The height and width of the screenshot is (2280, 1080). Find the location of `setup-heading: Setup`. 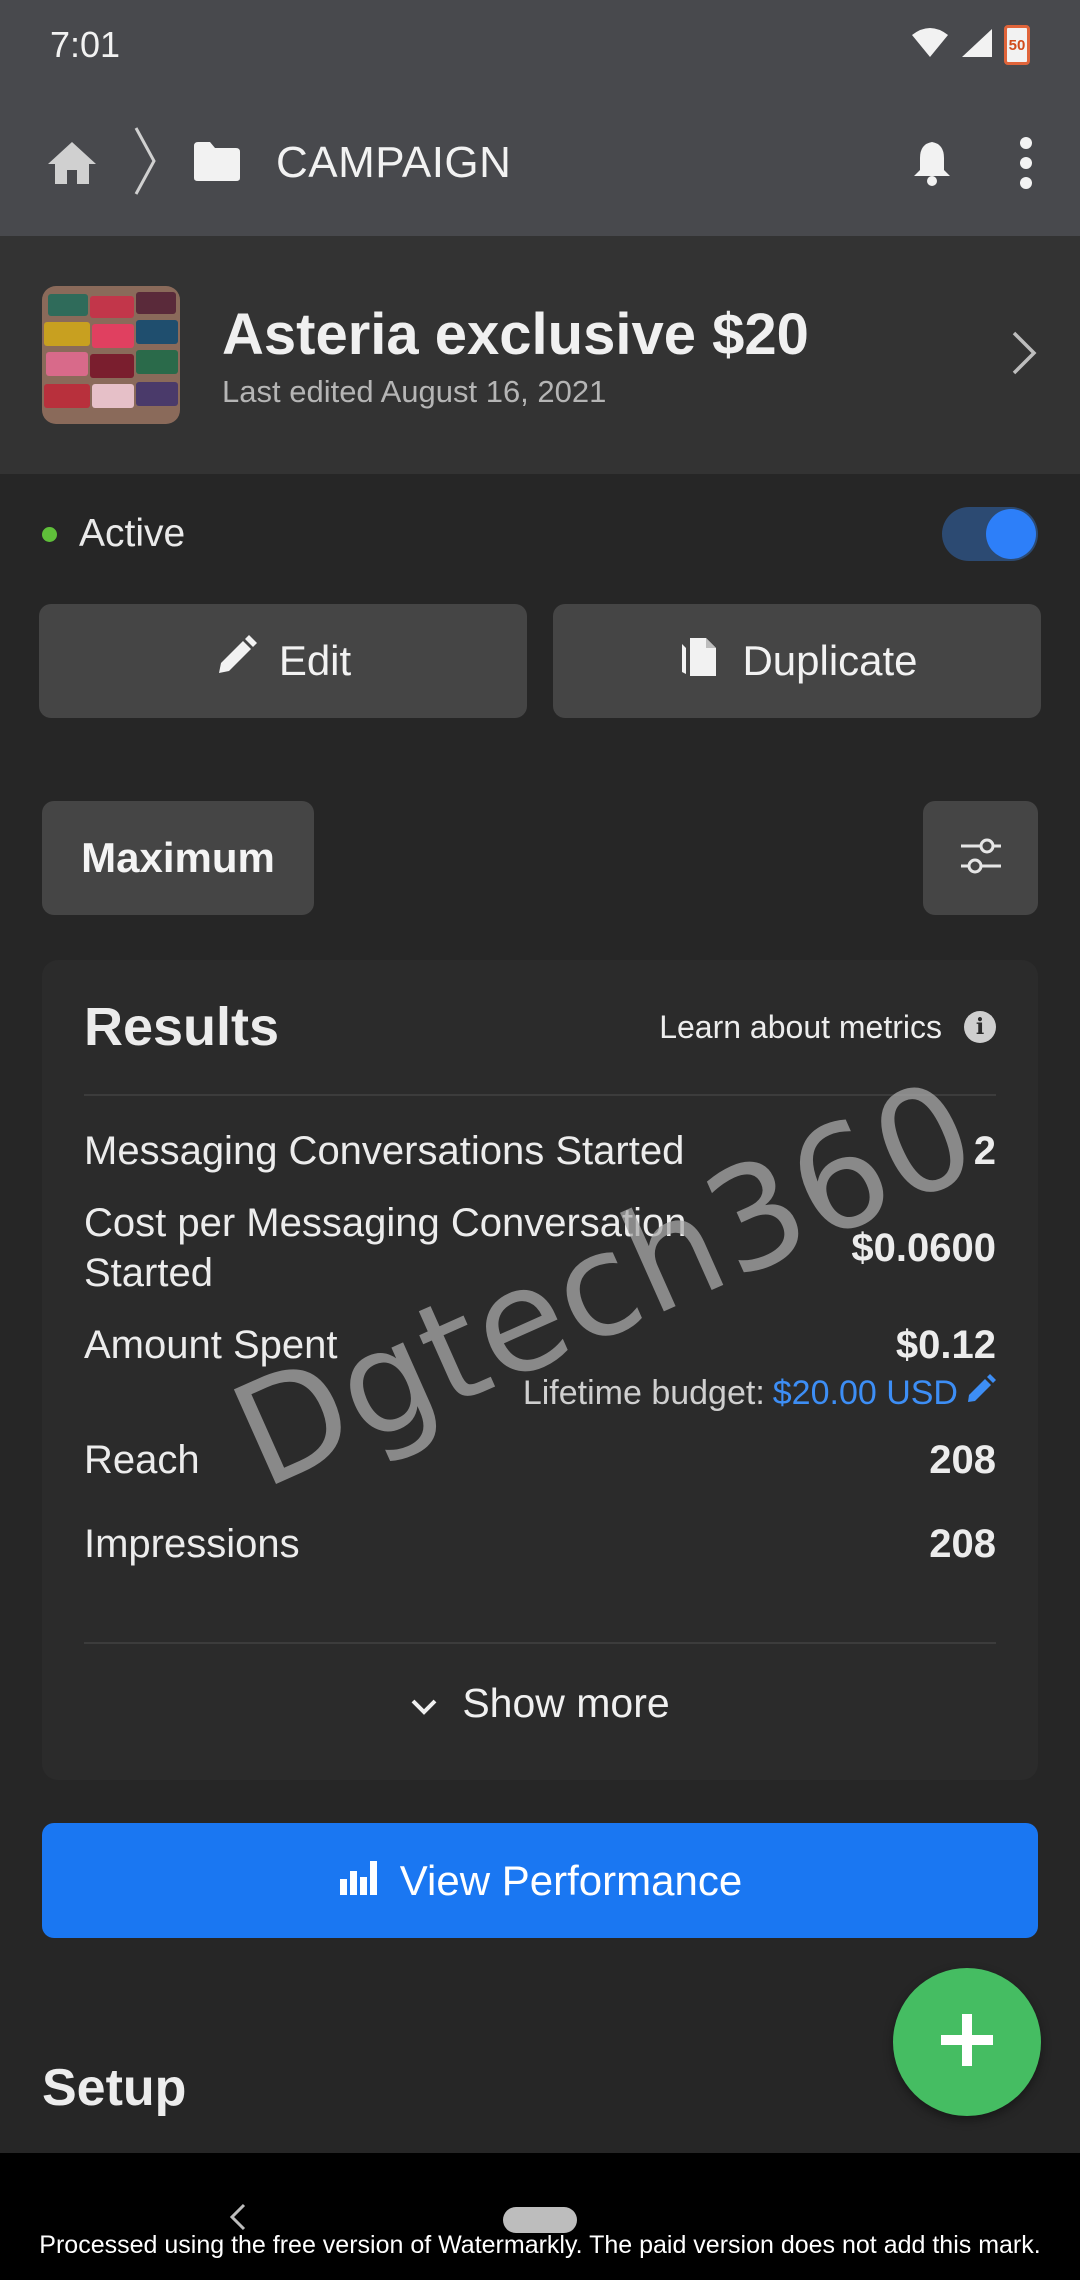

setup-heading: Setup is located at coordinates (114, 2088).